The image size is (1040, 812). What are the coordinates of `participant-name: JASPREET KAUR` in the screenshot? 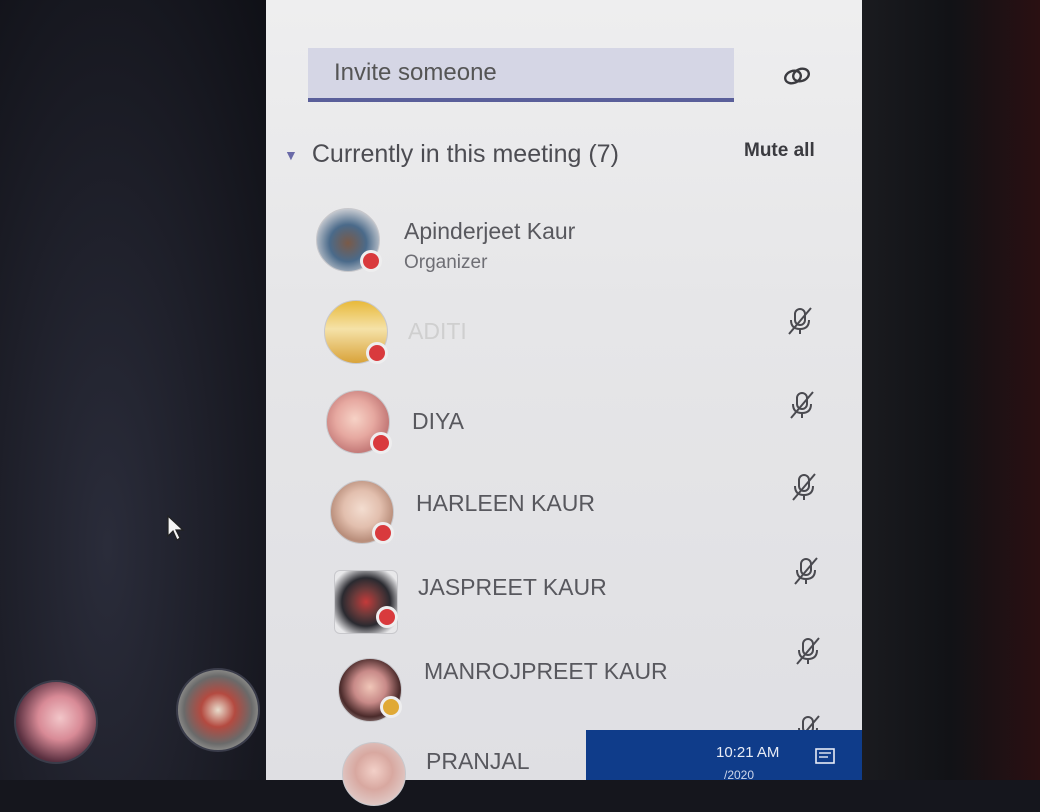 It's located at (512, 587).